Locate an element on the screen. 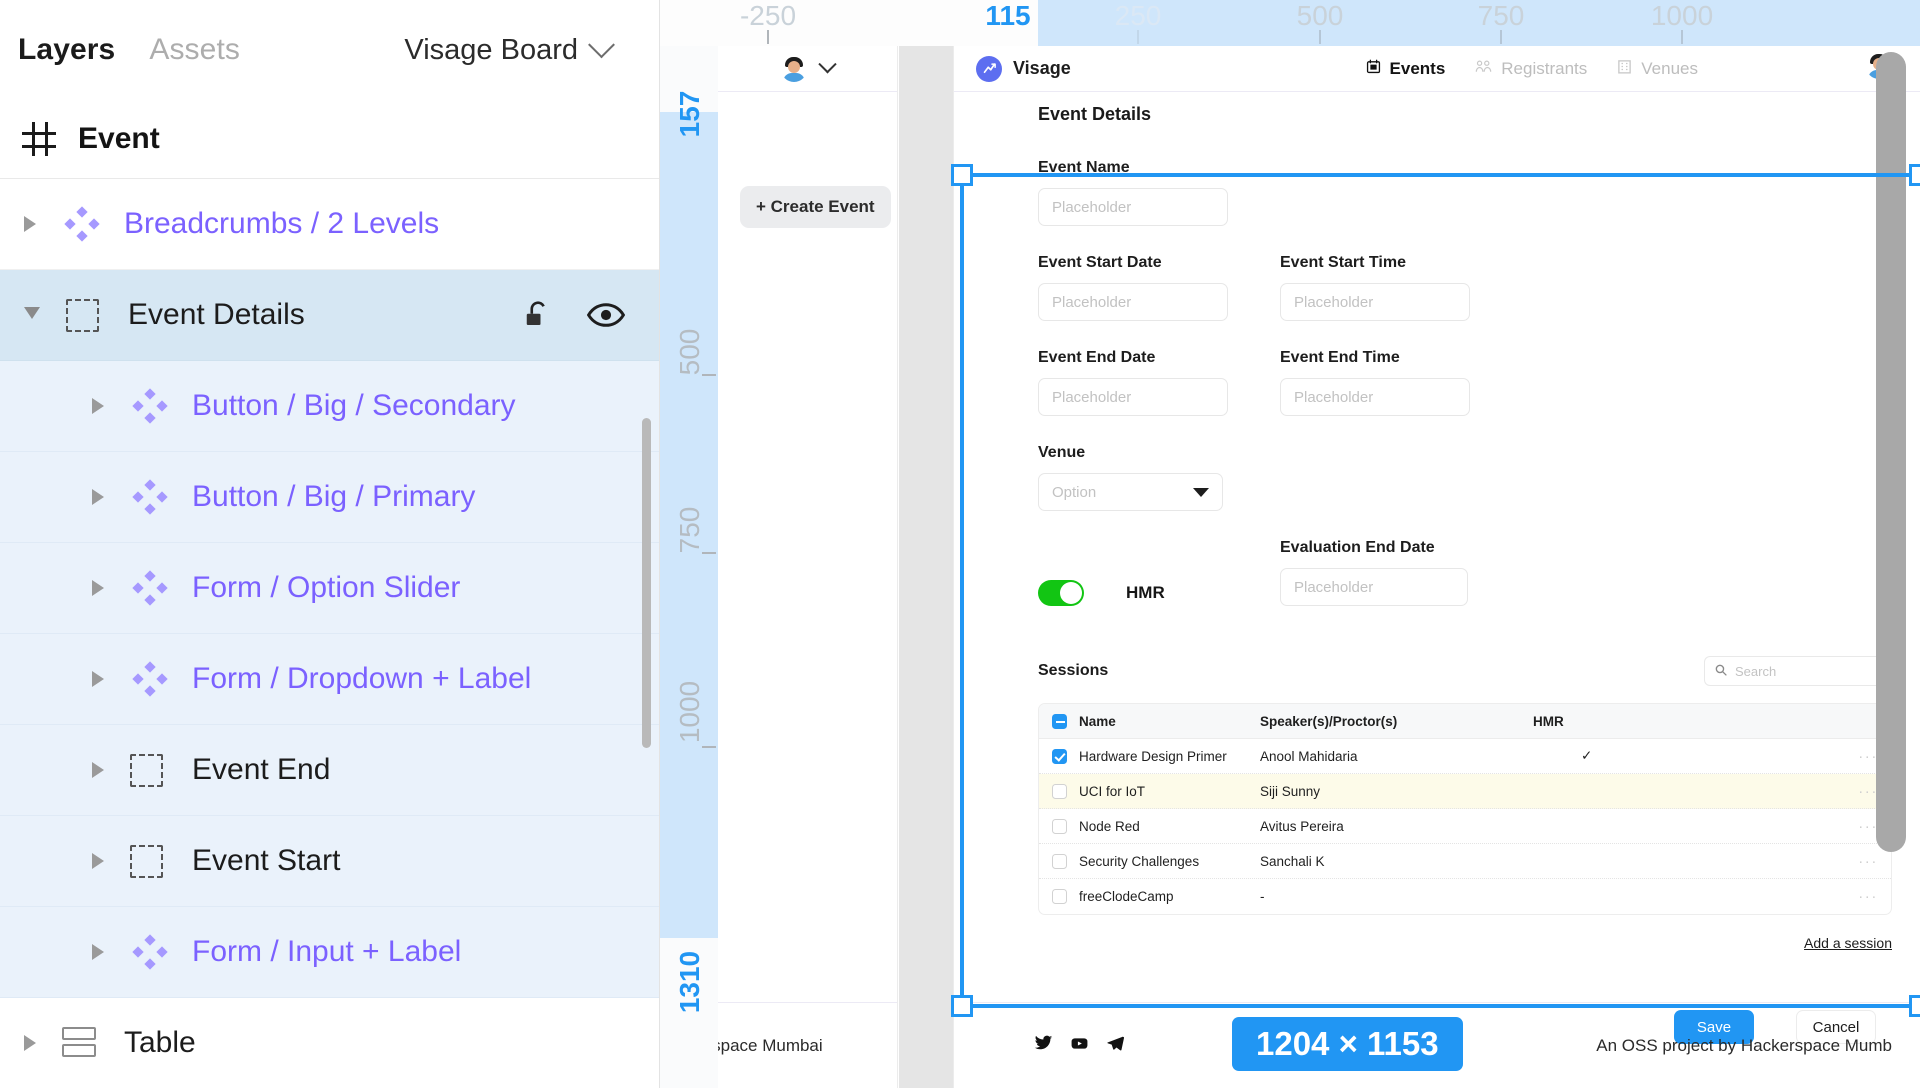  layer-label: Button / Big / Secondary is located at coordinates (354, 405).